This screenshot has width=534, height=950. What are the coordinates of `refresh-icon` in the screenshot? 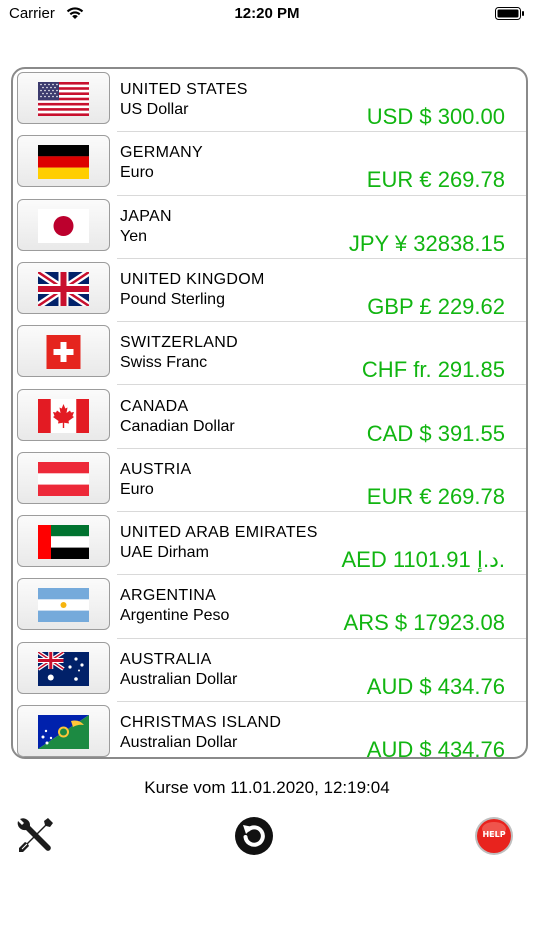 It's located at (254, 836).